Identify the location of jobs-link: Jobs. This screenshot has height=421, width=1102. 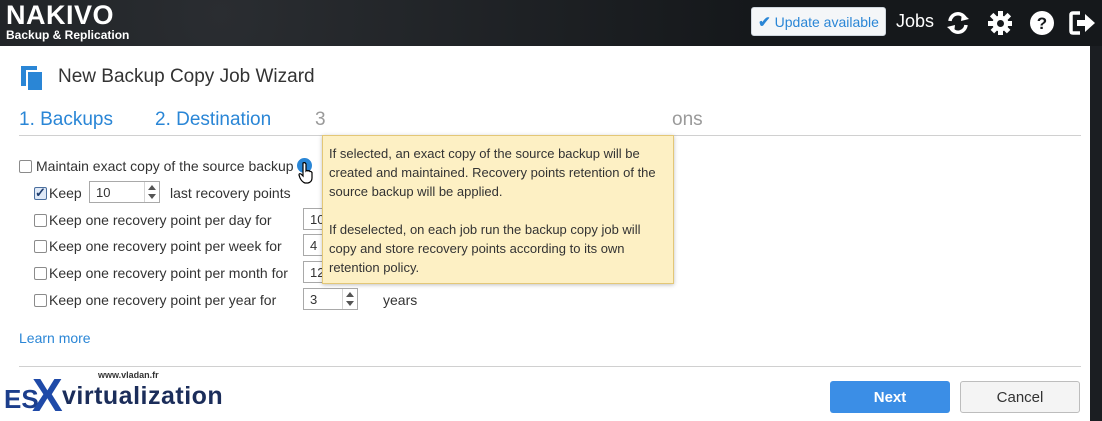
(915, 21).